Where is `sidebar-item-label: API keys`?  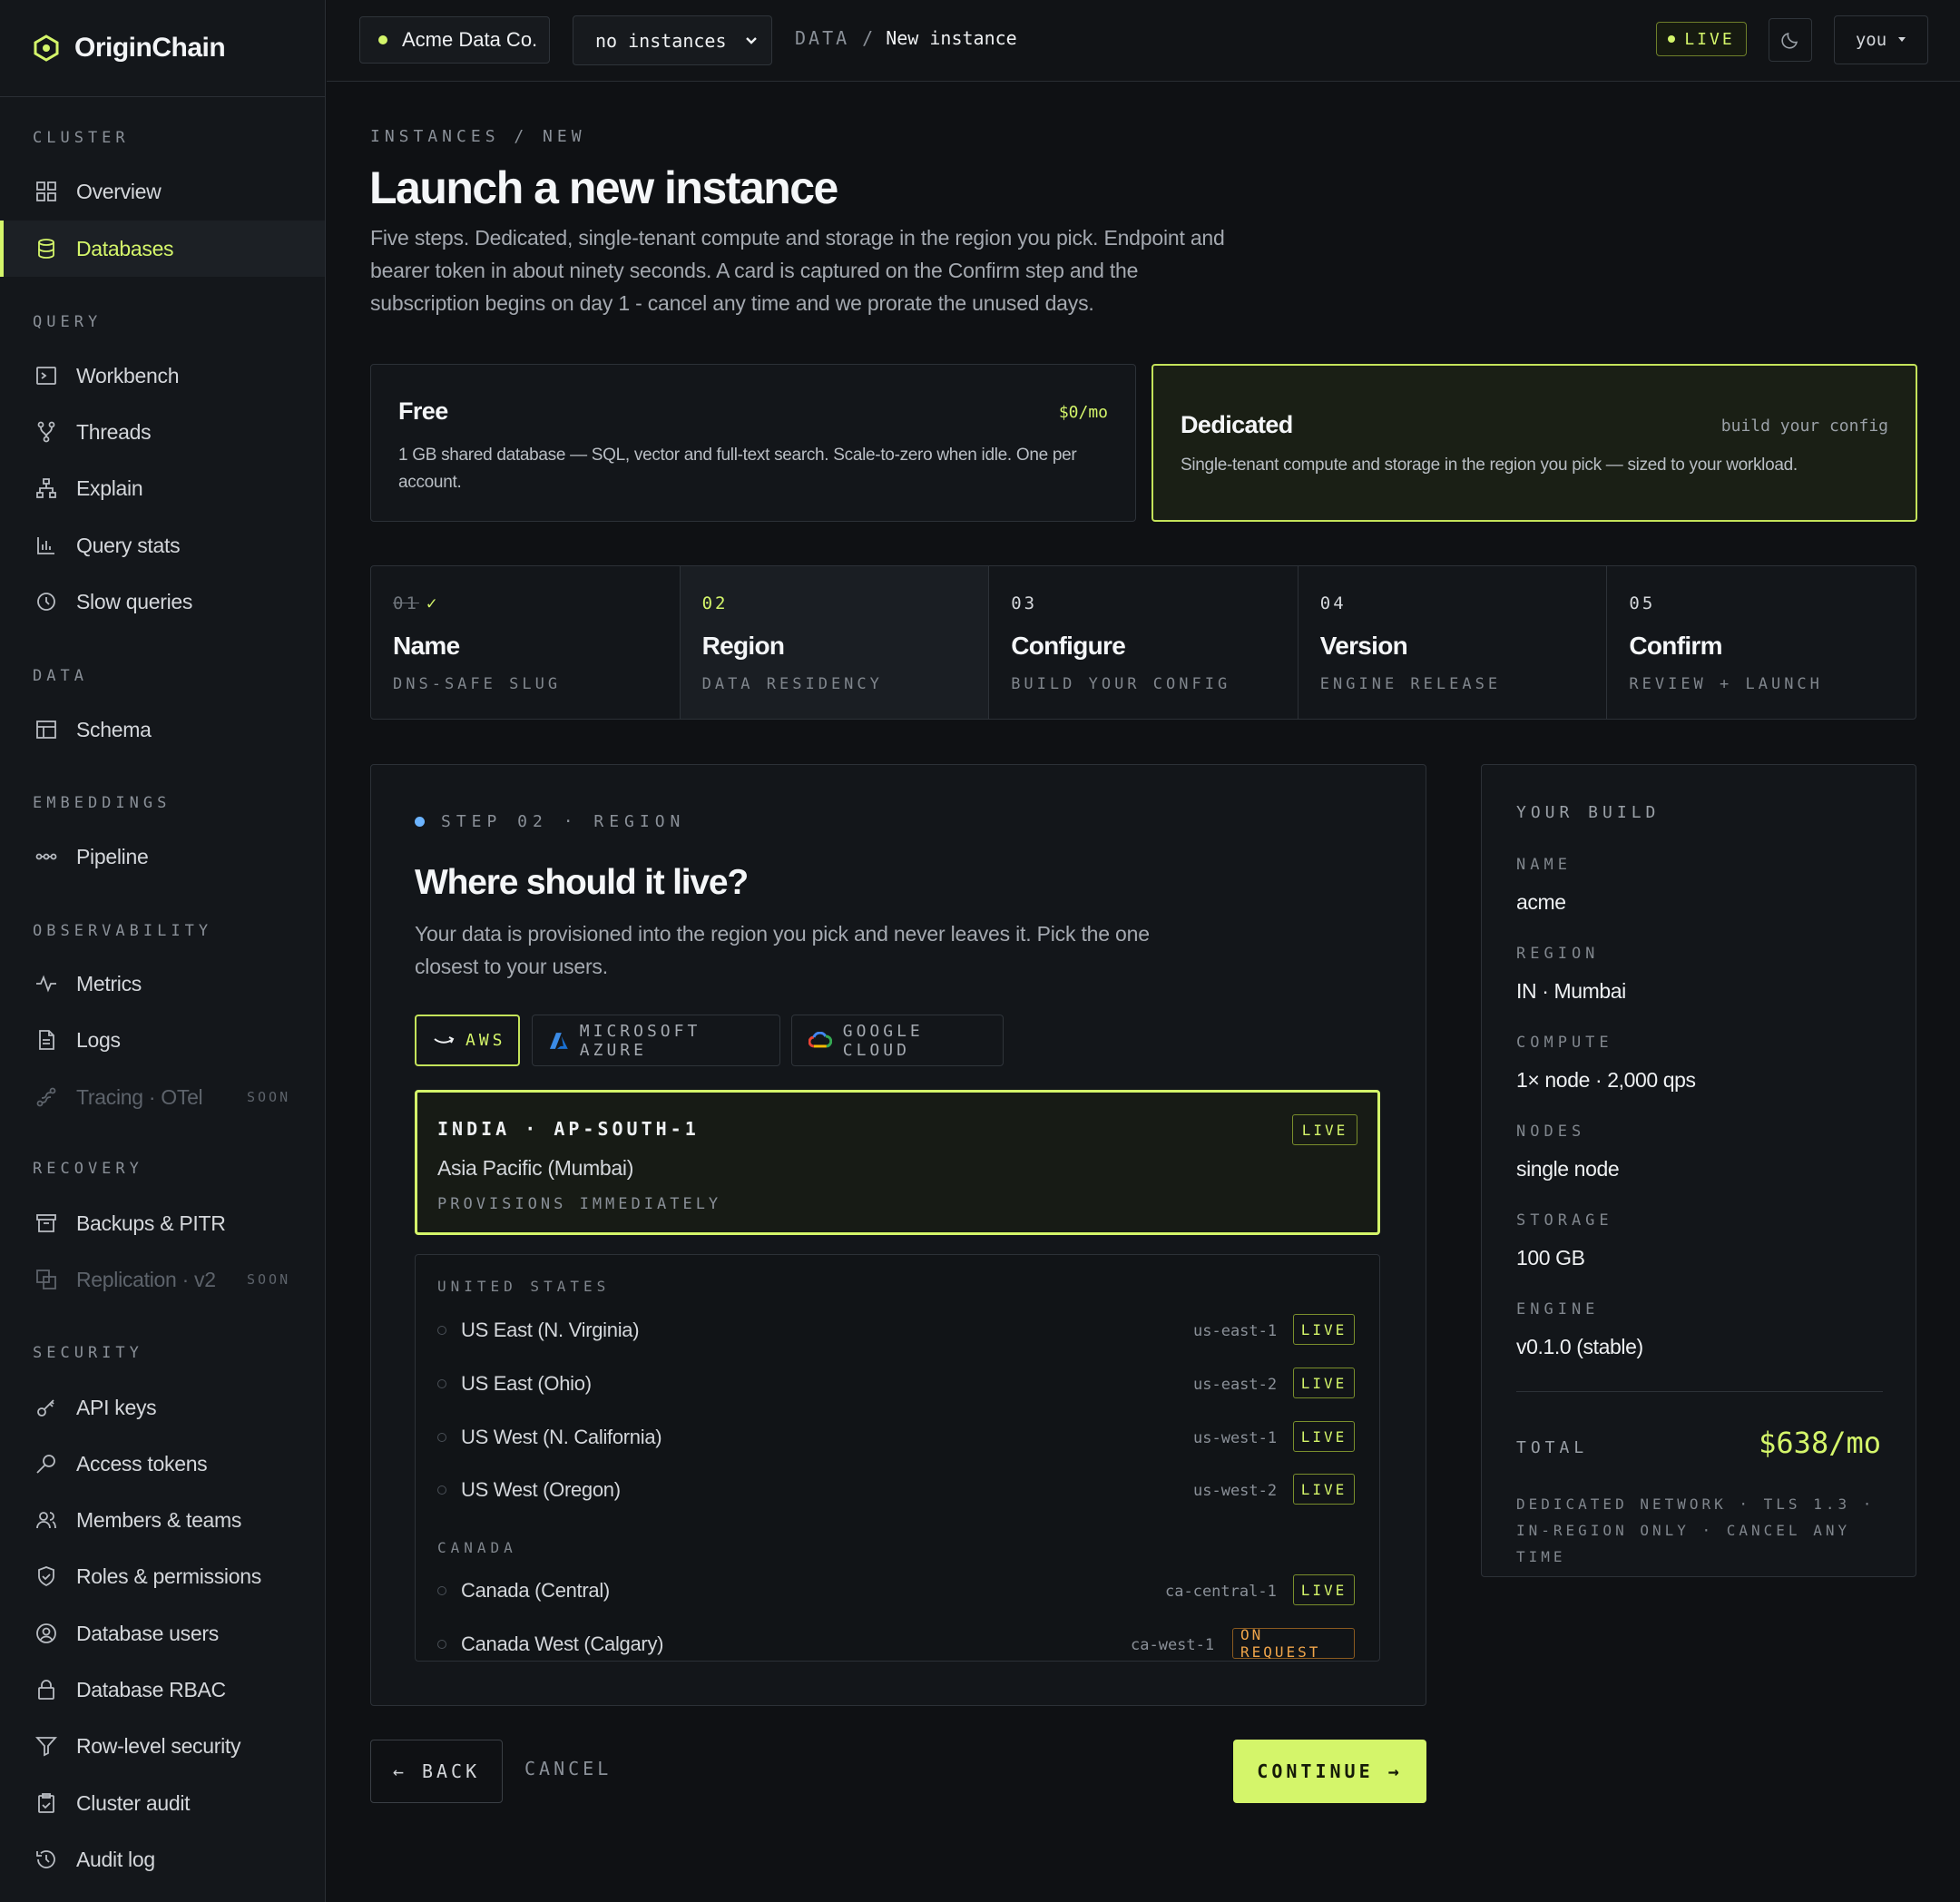 sidebar-item-label: API keys is located at coordinates (116, 1407).